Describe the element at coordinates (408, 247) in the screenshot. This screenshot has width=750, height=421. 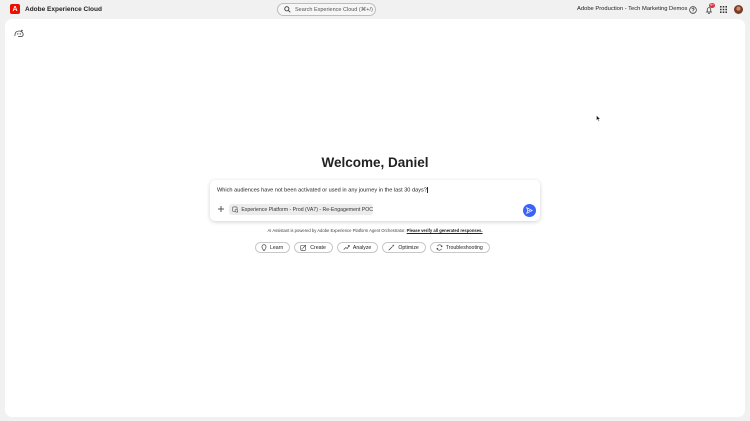
I see `optimize-label: Optimize` at that location.